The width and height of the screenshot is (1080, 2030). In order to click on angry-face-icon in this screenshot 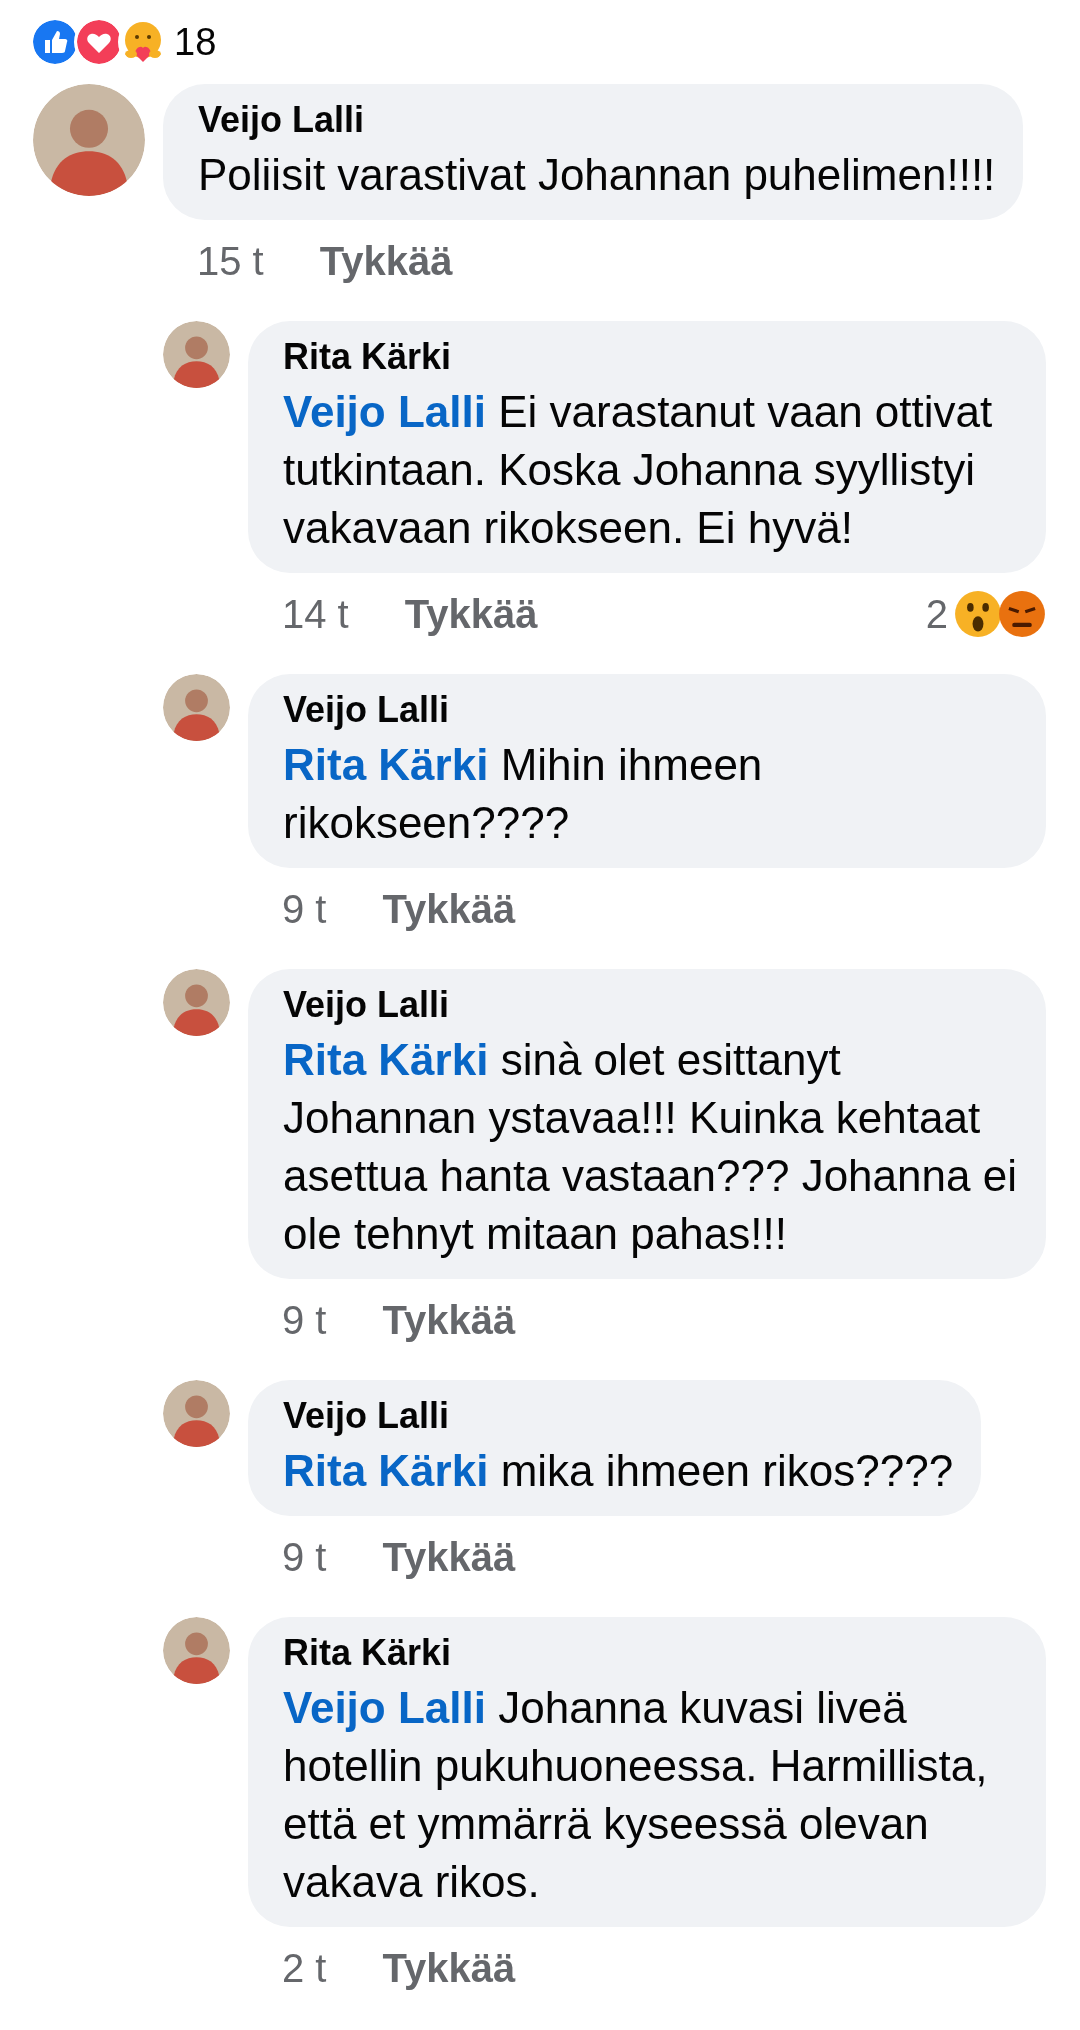, I will do `click(1022, 614)`.